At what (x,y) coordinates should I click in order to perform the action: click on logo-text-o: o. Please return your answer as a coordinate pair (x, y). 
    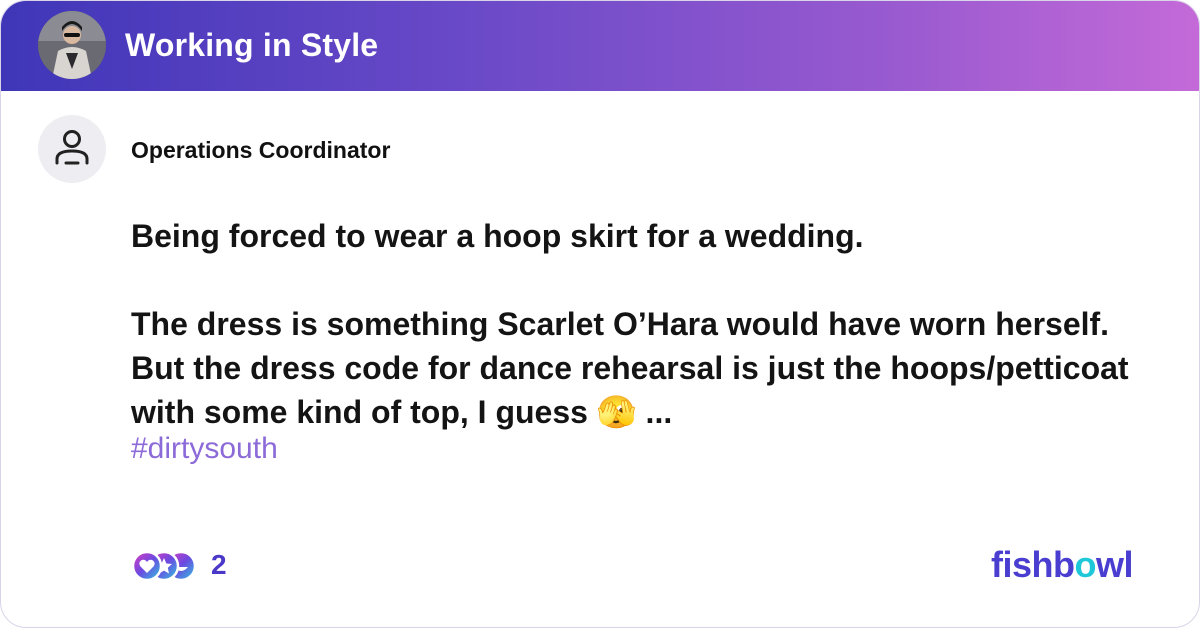
    Looking at the image, I should click on (1085, 564).